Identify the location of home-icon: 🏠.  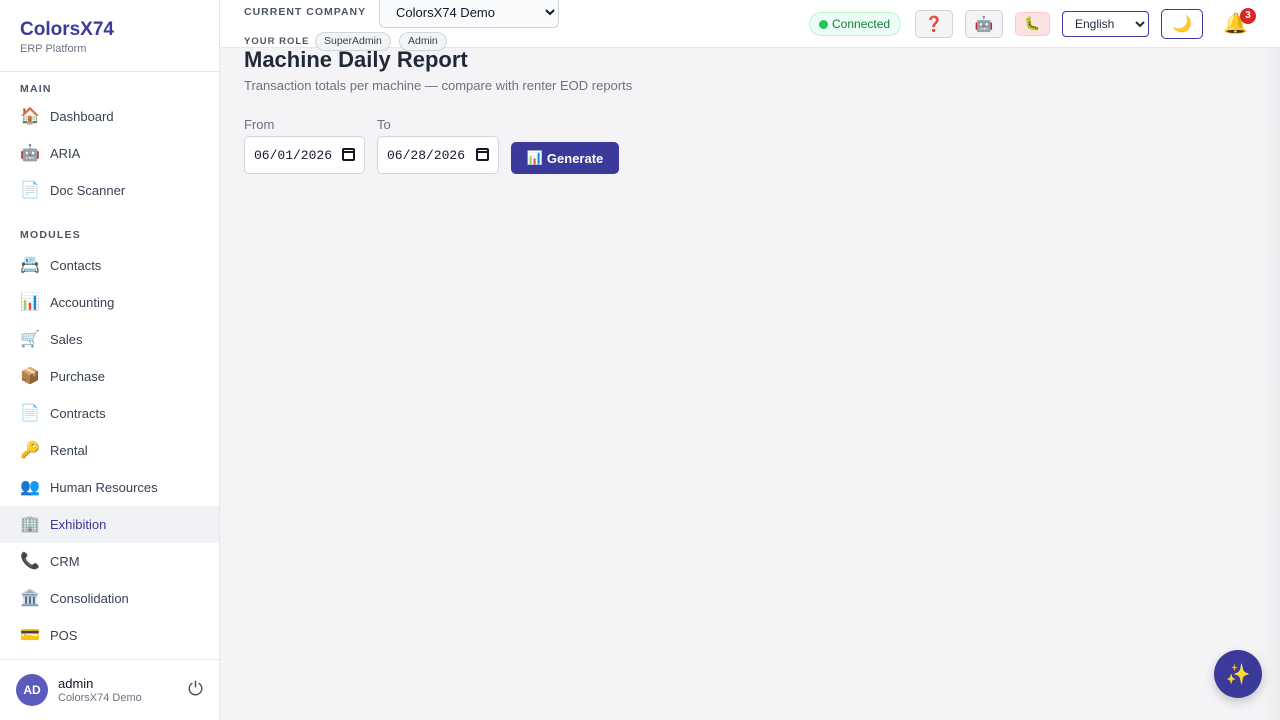
(30, 116).